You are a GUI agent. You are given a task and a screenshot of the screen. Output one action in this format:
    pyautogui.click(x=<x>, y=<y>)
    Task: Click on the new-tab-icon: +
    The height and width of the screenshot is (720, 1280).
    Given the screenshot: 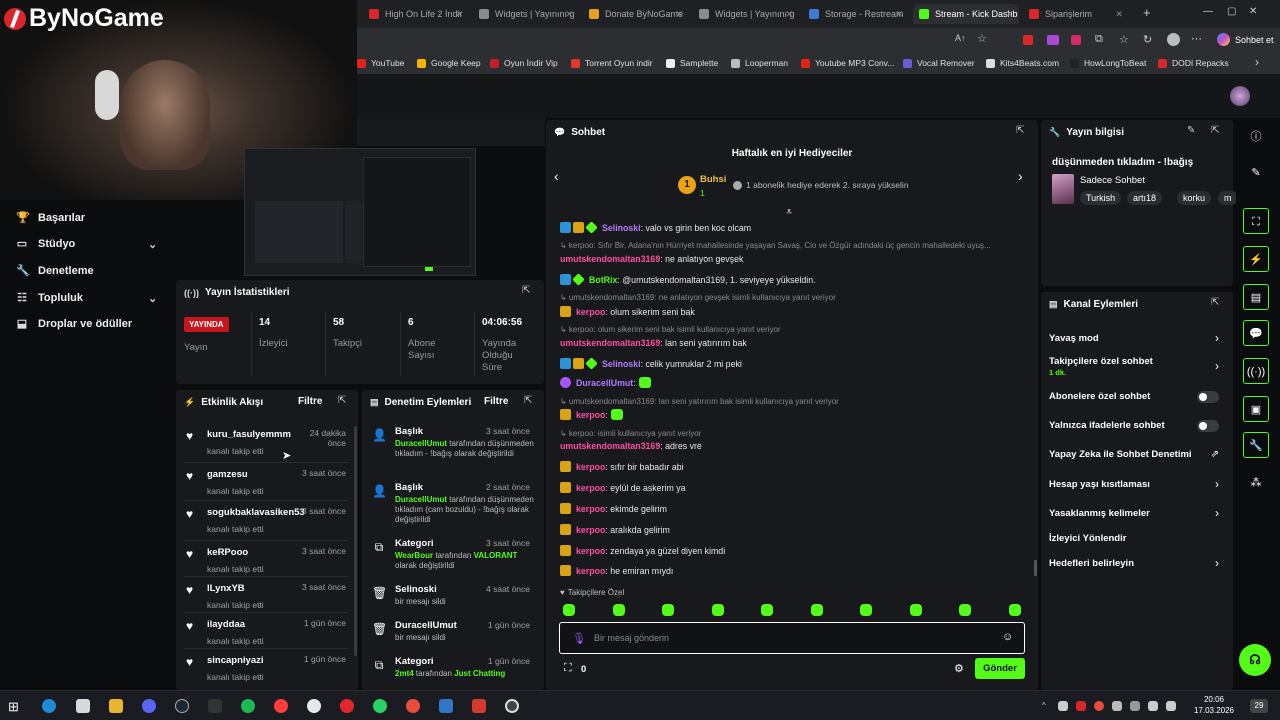 What is the action you would take?
    pyautogui.click(x=1147, y=12)
    